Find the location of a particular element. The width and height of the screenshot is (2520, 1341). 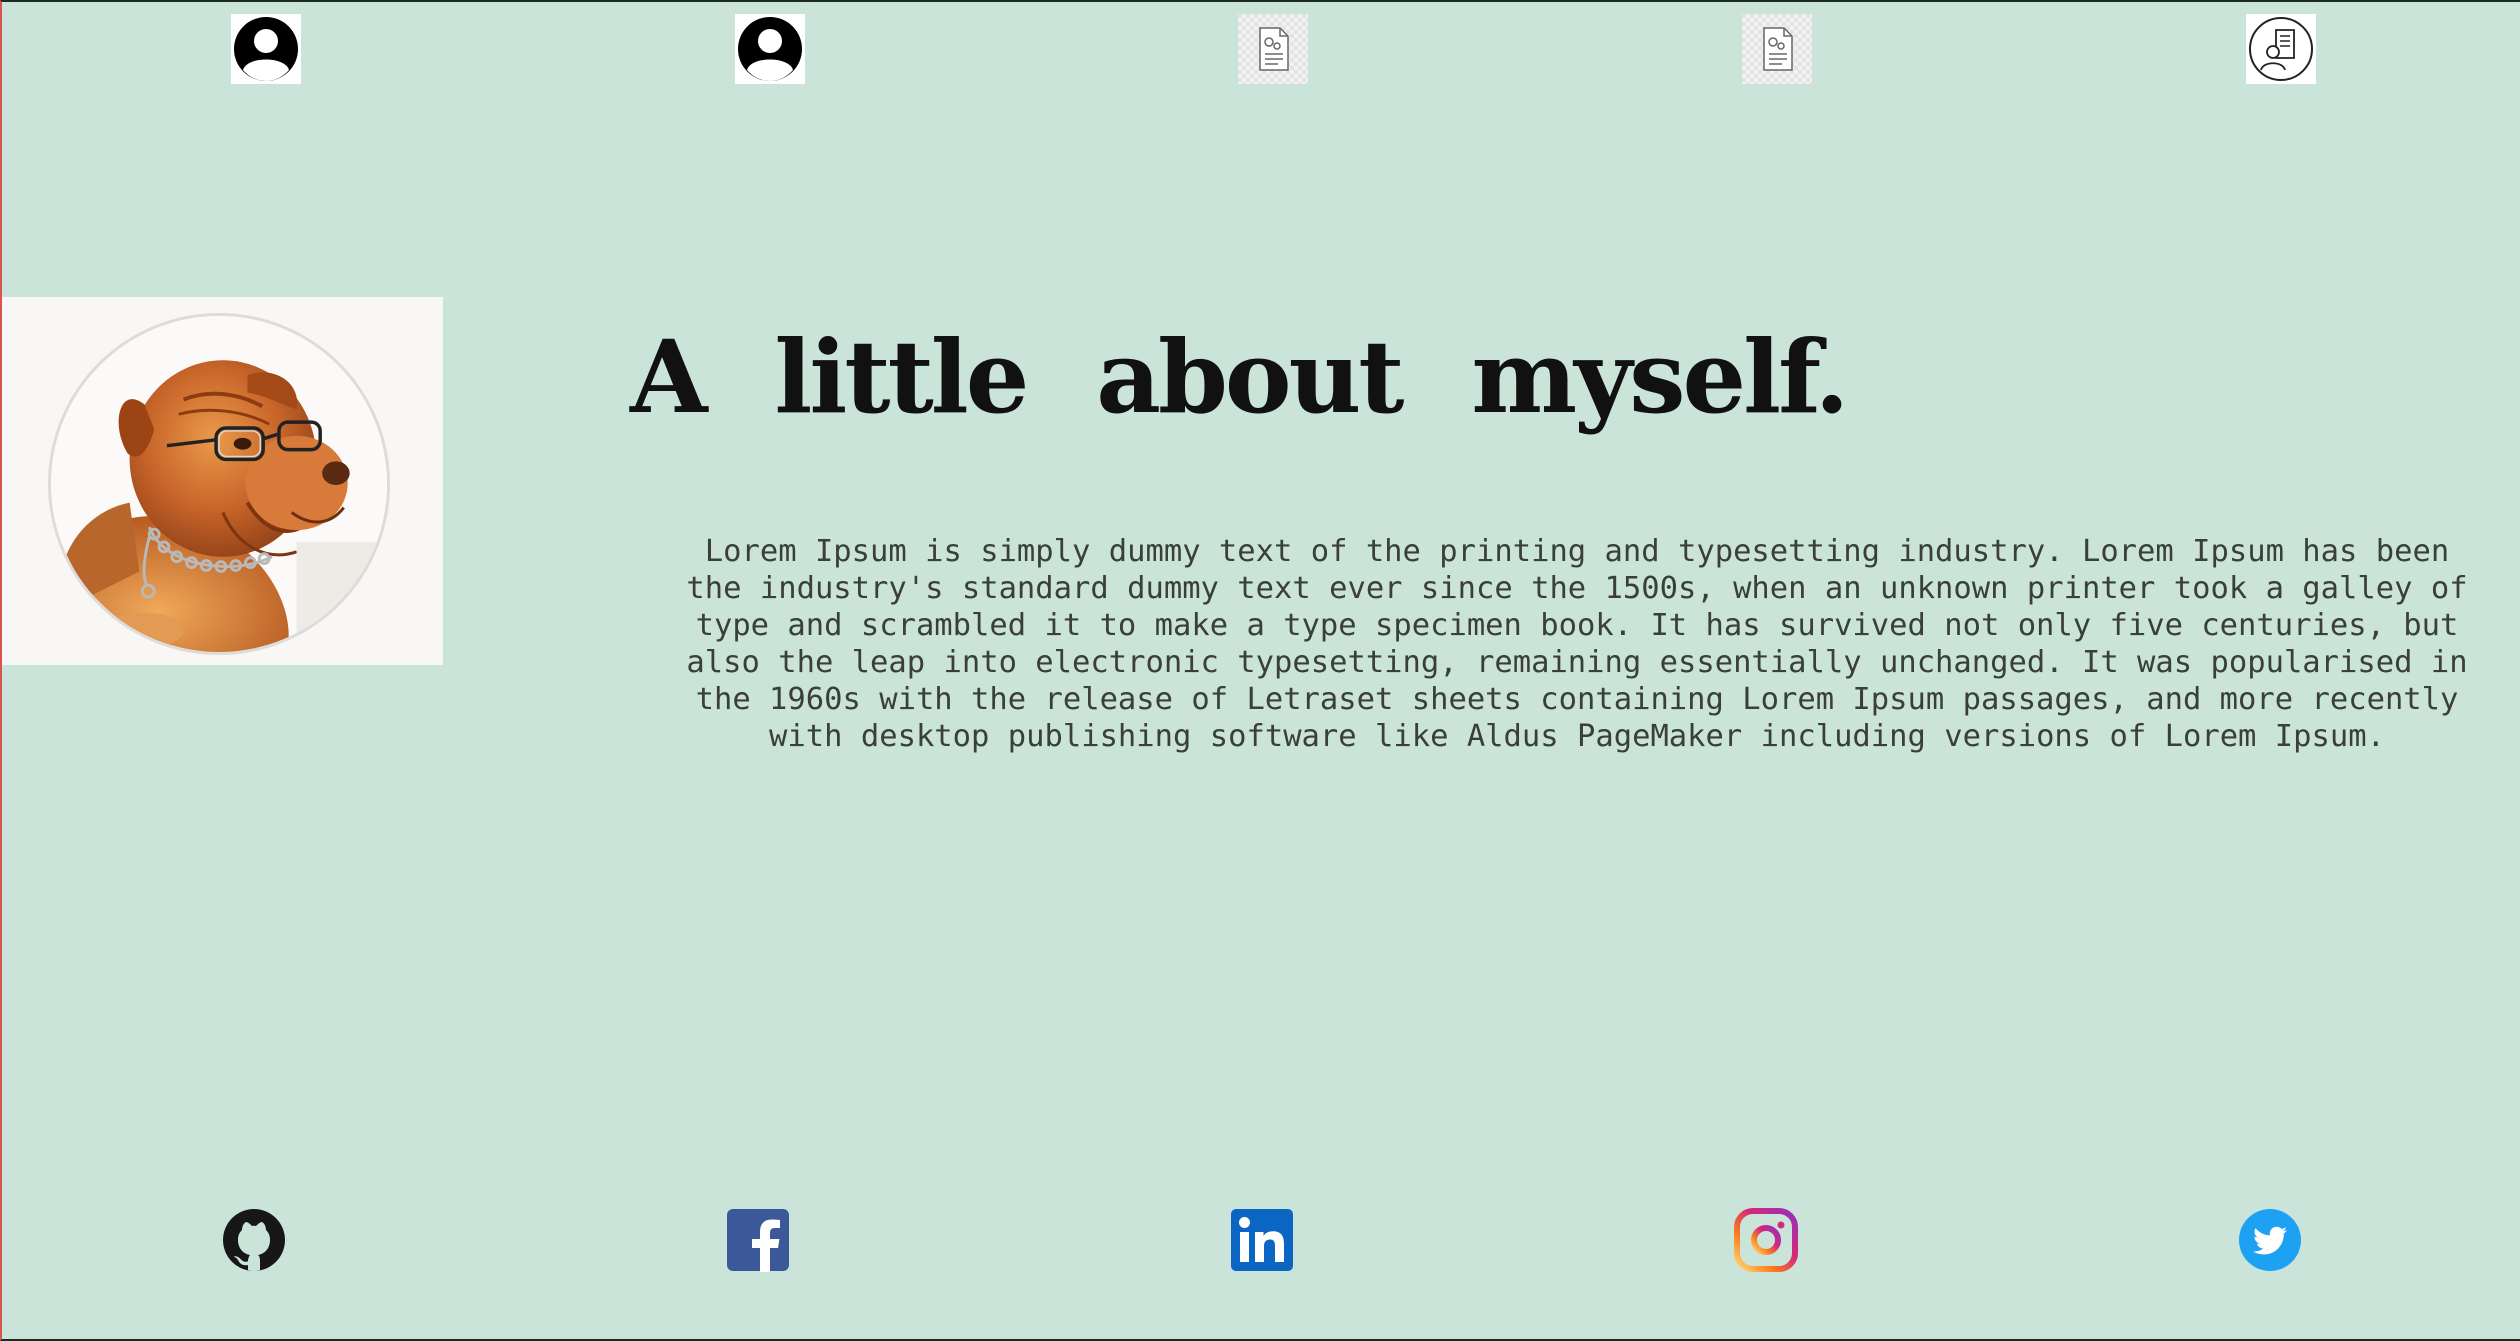

dog-with-glasses-illustration is located at coordinates (219, 484).